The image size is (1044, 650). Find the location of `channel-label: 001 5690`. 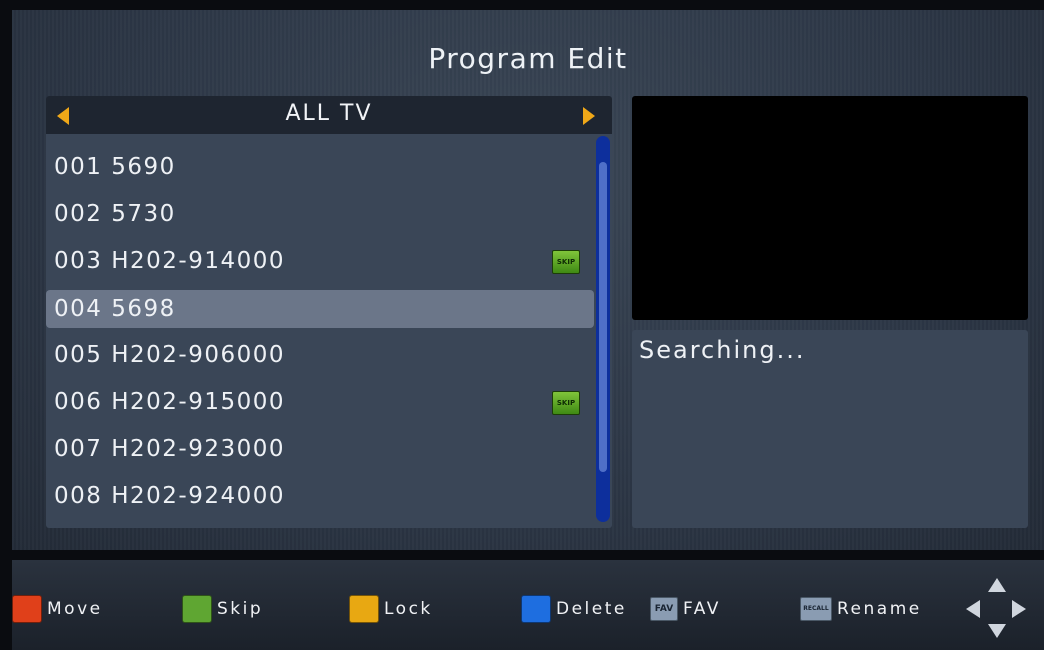

channel-label: 001 5690 is located at coordinates (115, 167).